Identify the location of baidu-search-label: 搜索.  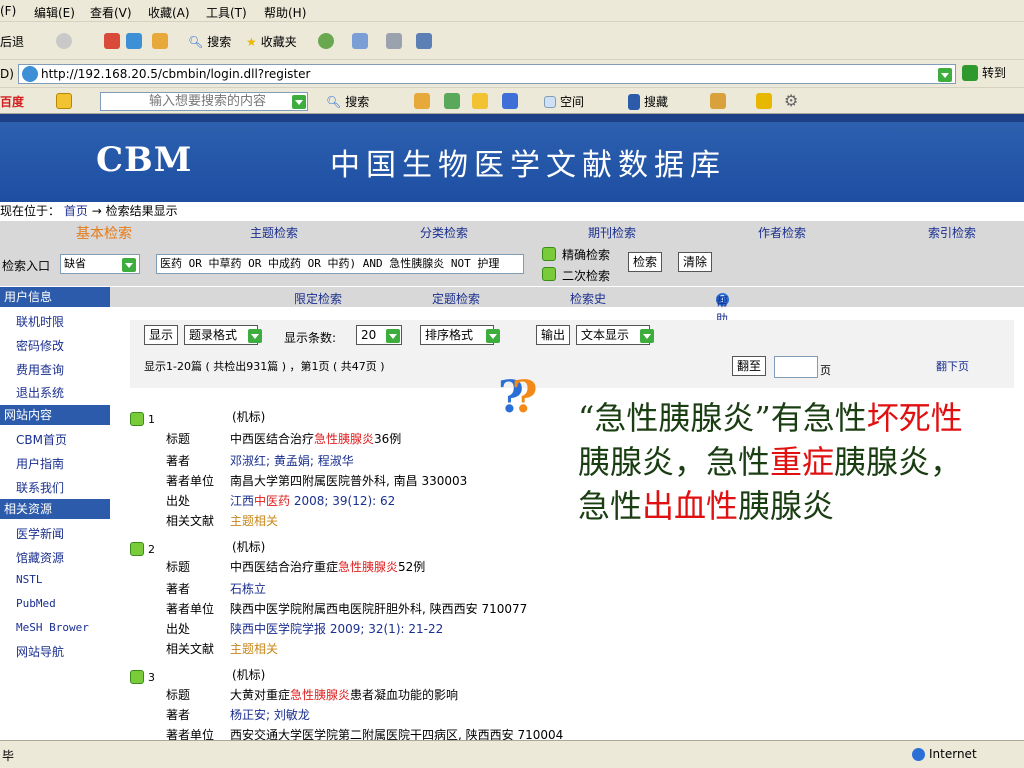
(357, 102).